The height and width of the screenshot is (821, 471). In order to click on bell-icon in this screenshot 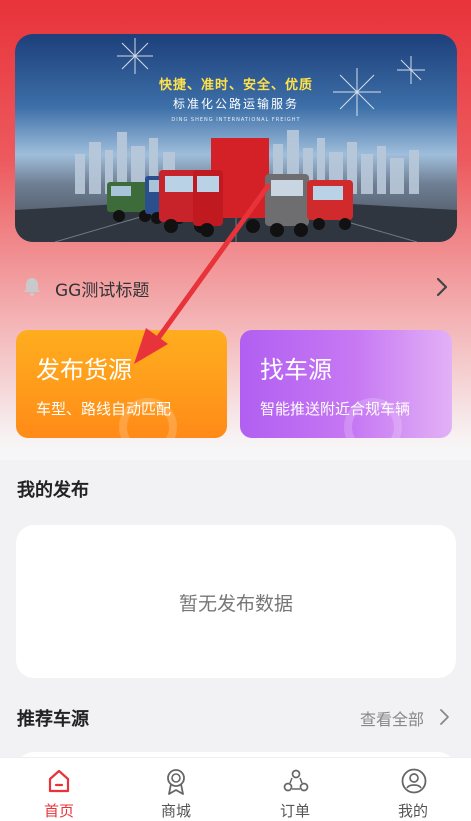, I will do `click(32, 287)`.